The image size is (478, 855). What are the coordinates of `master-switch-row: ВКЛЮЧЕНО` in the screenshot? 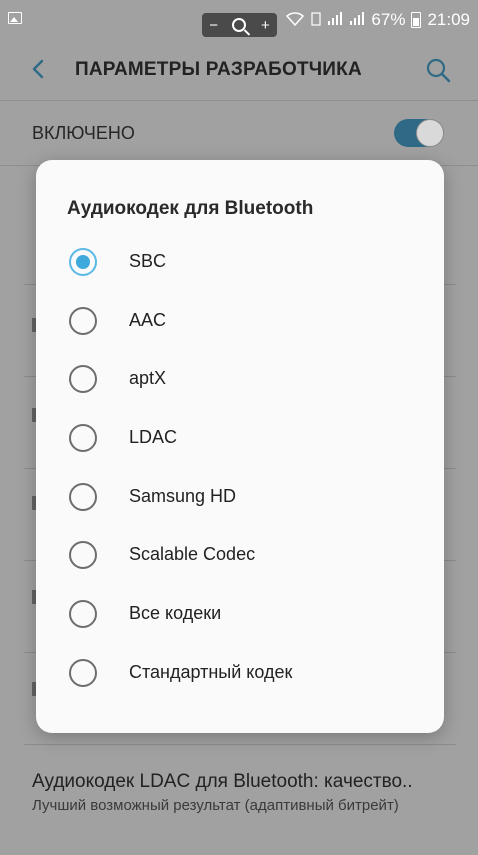 It's located at (239, 133).